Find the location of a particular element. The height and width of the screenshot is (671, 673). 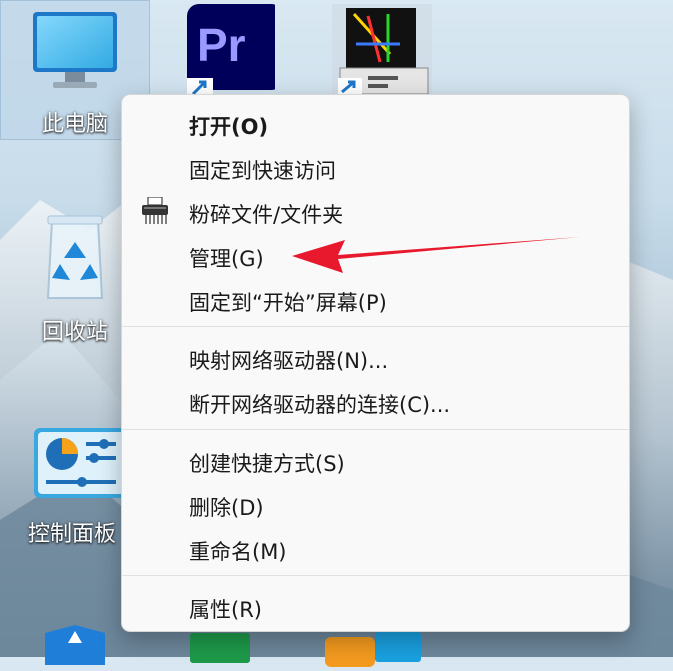

menu-item-label: 固定到“开始”屏幕(P) is located at coordinates (288, 303).